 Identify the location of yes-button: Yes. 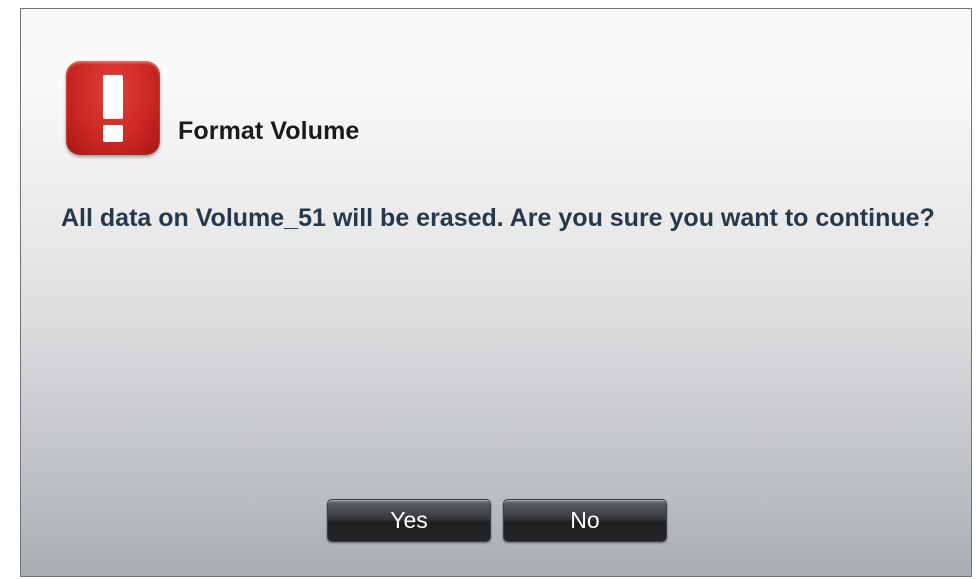
(409, 520).